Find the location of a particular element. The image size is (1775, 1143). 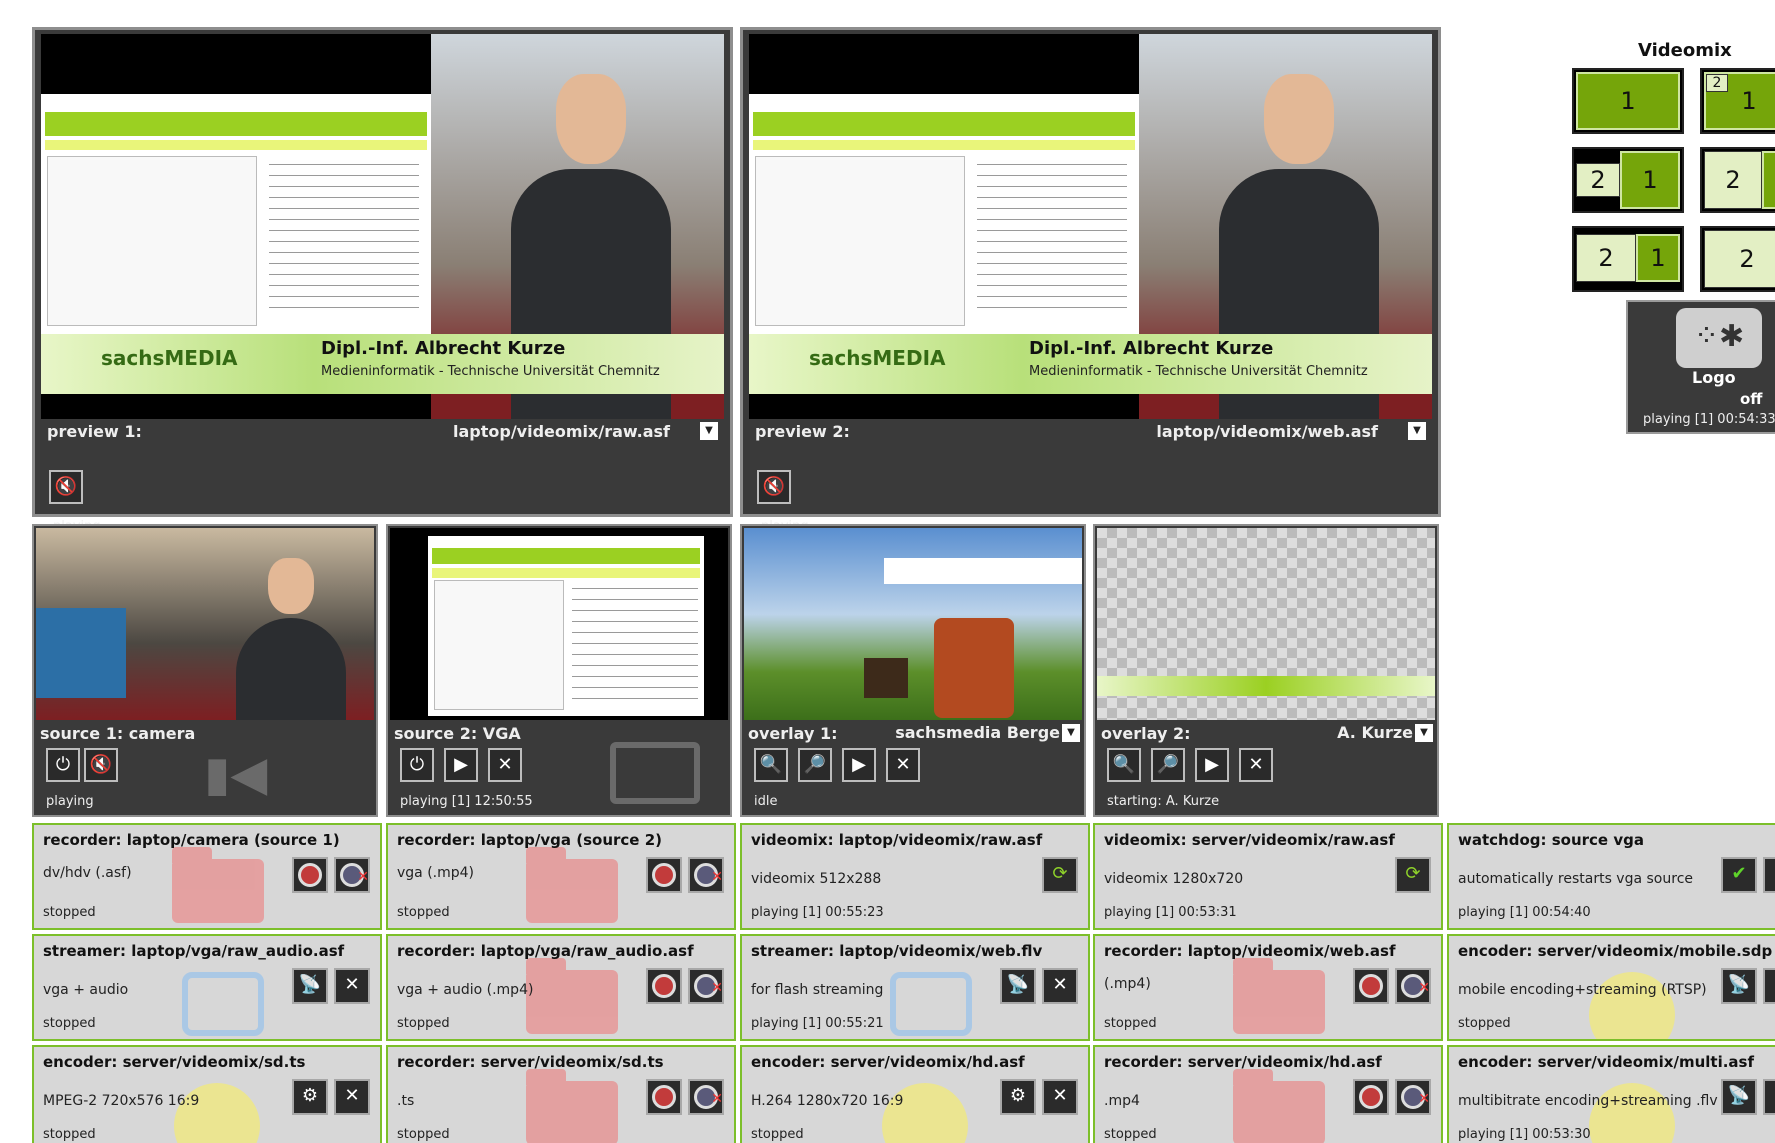

overlay-1-selection: sachsmedia Berge is located at coordinates (977, 732).